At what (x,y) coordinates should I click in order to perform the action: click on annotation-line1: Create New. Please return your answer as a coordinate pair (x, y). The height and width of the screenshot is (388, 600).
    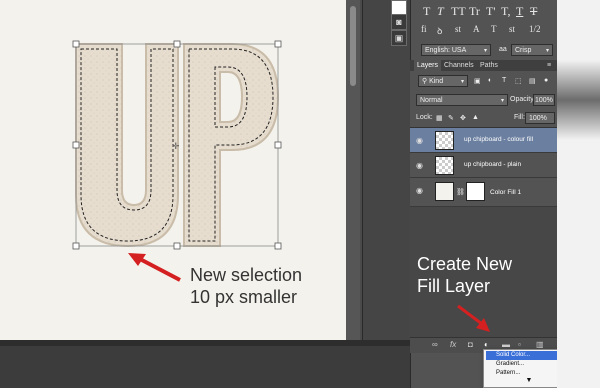
    Looking at the image, I should click on (465, 264).